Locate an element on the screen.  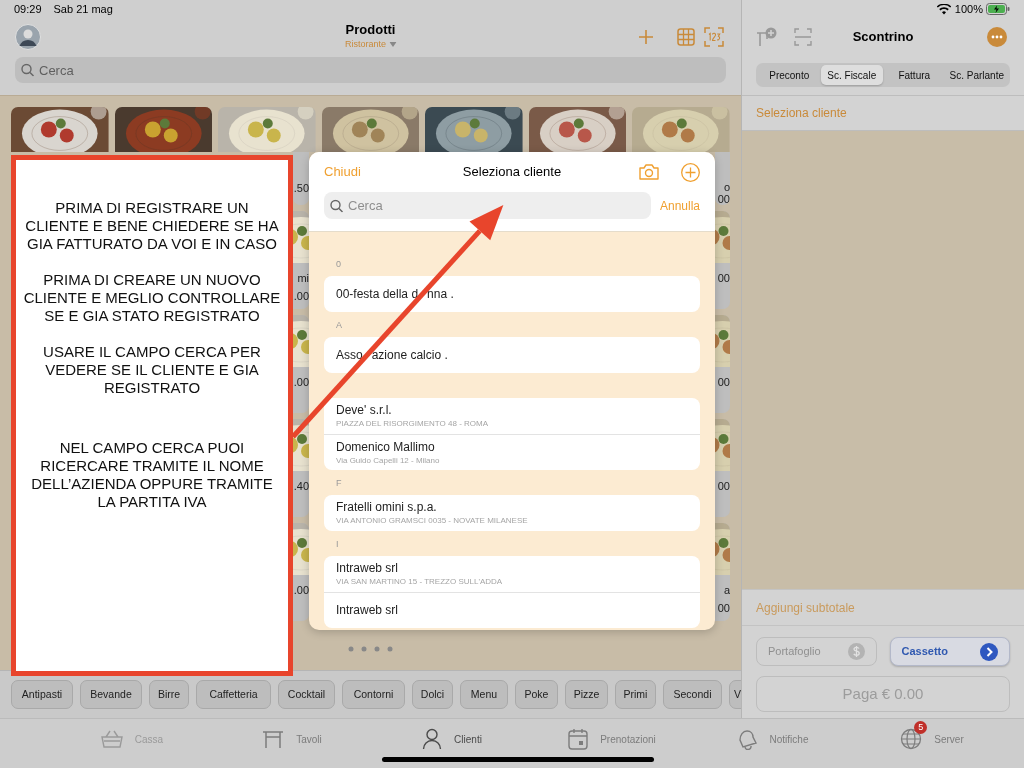
avatar-icon is located at coordinates (28, 37).